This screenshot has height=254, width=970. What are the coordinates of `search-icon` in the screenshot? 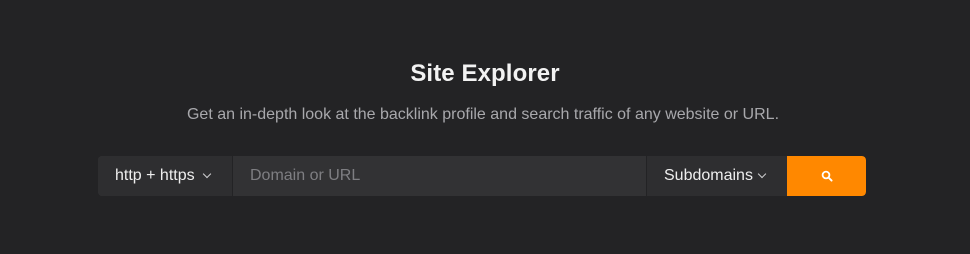 It's located at (827, 176).